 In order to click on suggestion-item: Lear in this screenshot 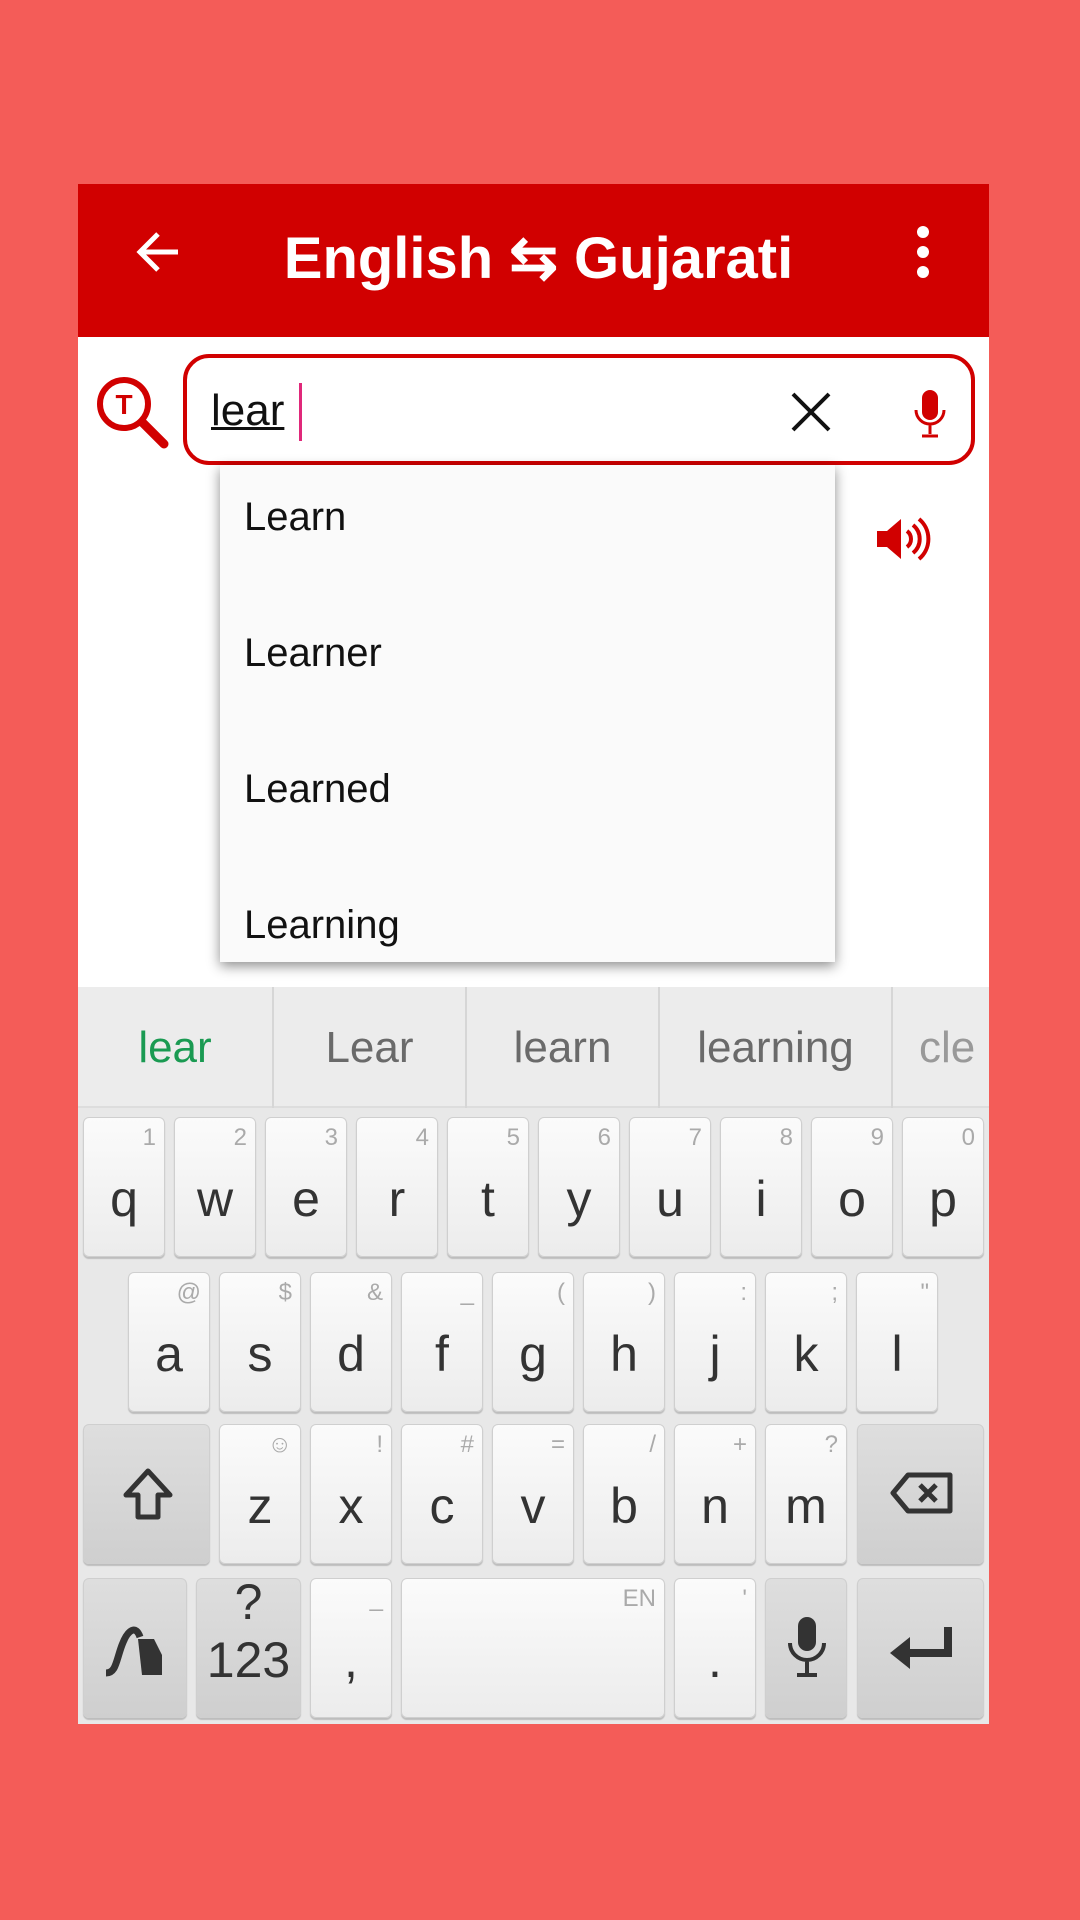, I will do `click(370, 1047)`.